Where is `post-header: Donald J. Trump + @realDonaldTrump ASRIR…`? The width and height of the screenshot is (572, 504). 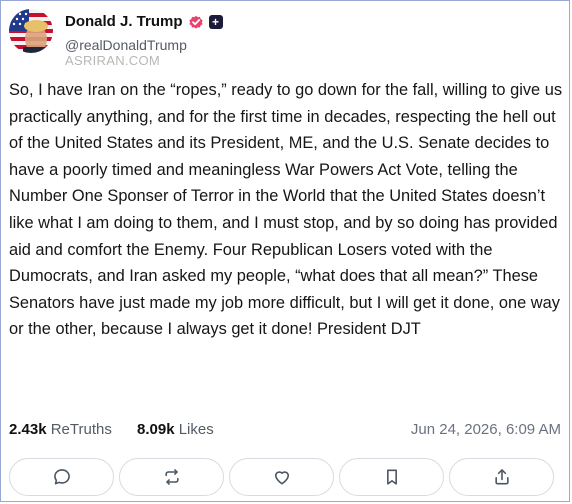 post-header: Donald J. Trump + @realDonaldTrump ASRIR… is located at coordinates (285, 39).